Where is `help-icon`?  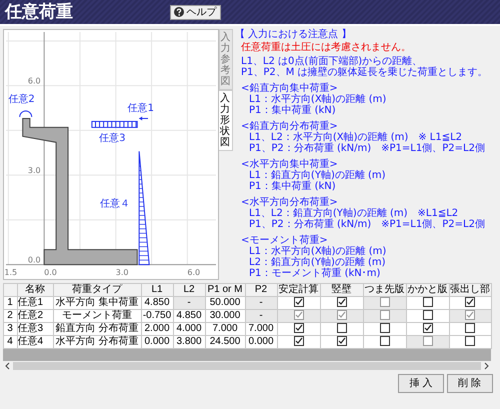
help-icon is located at coordinates (179, 12).